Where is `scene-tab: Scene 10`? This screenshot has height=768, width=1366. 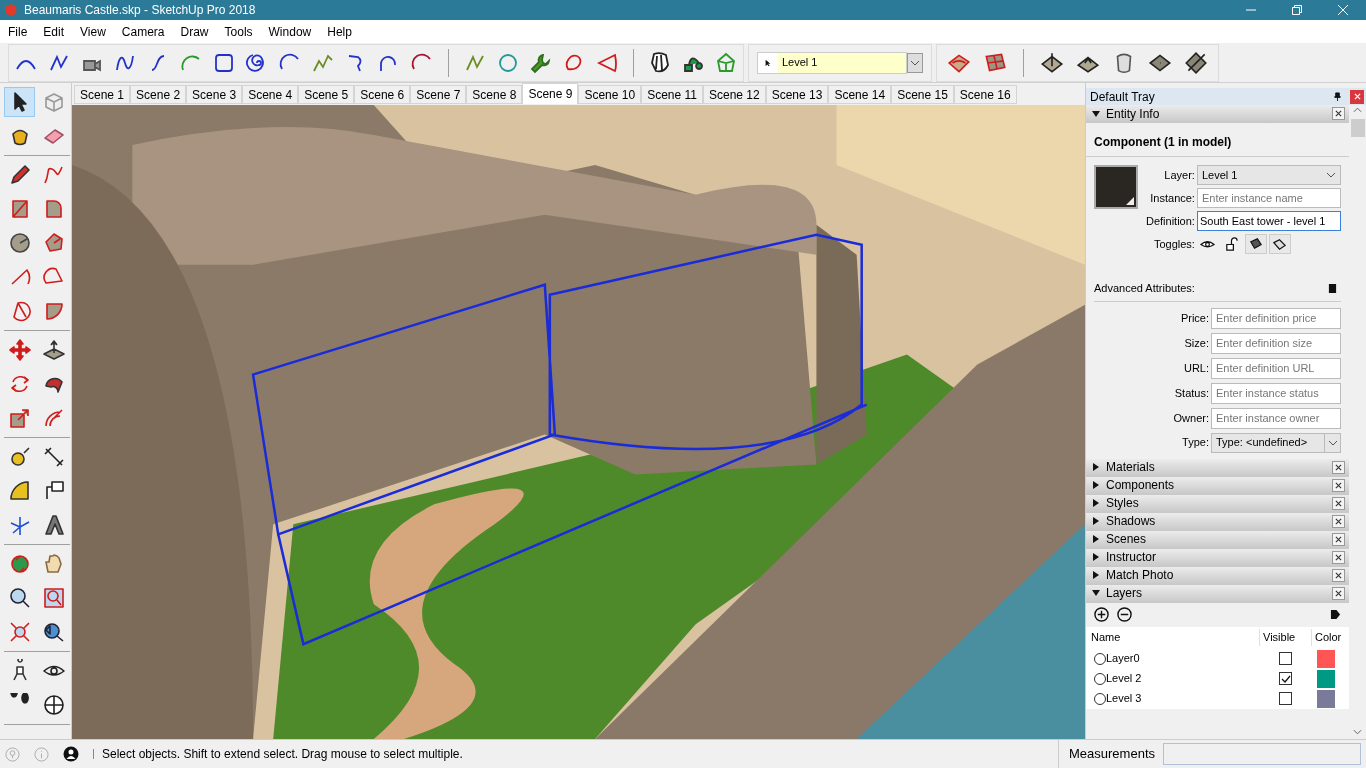
scene-tab: Scene 10 is located at coordinates (610, 94).